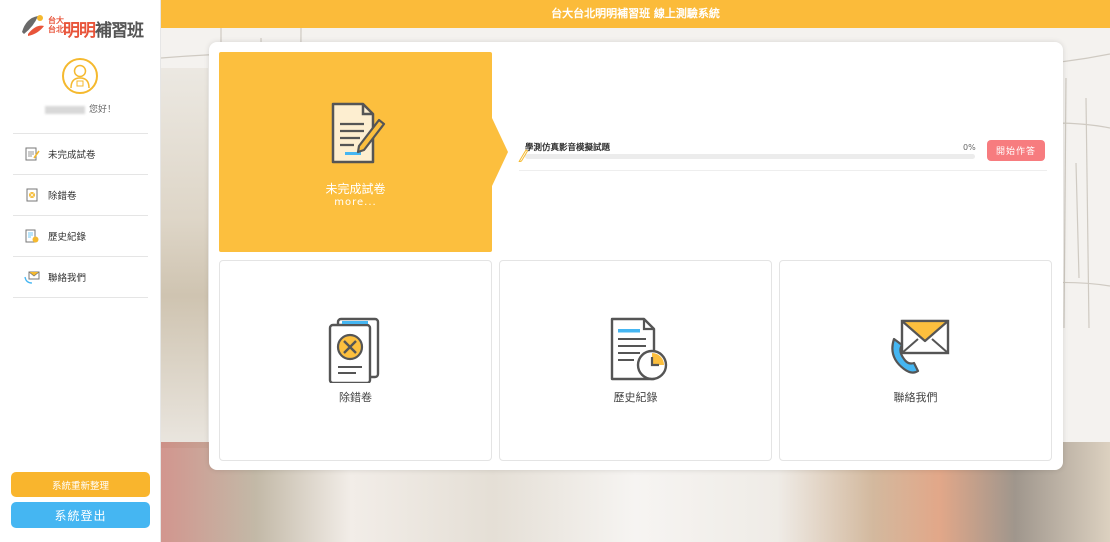 This screenshot has width=1110, height=542. What do you see at coordinates (64, 109) in the screenshot?
I see `username-blurred` at bounding box center [64, 109].